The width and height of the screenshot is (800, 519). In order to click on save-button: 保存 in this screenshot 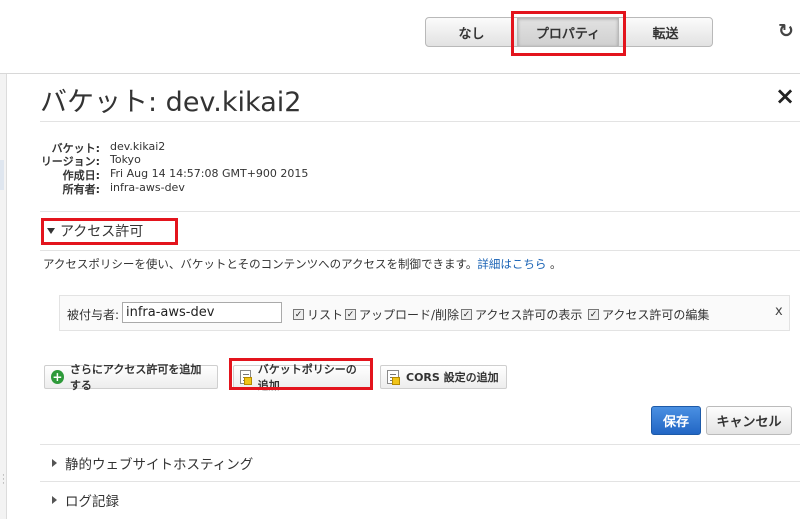, I will do `click(676, 420)`.